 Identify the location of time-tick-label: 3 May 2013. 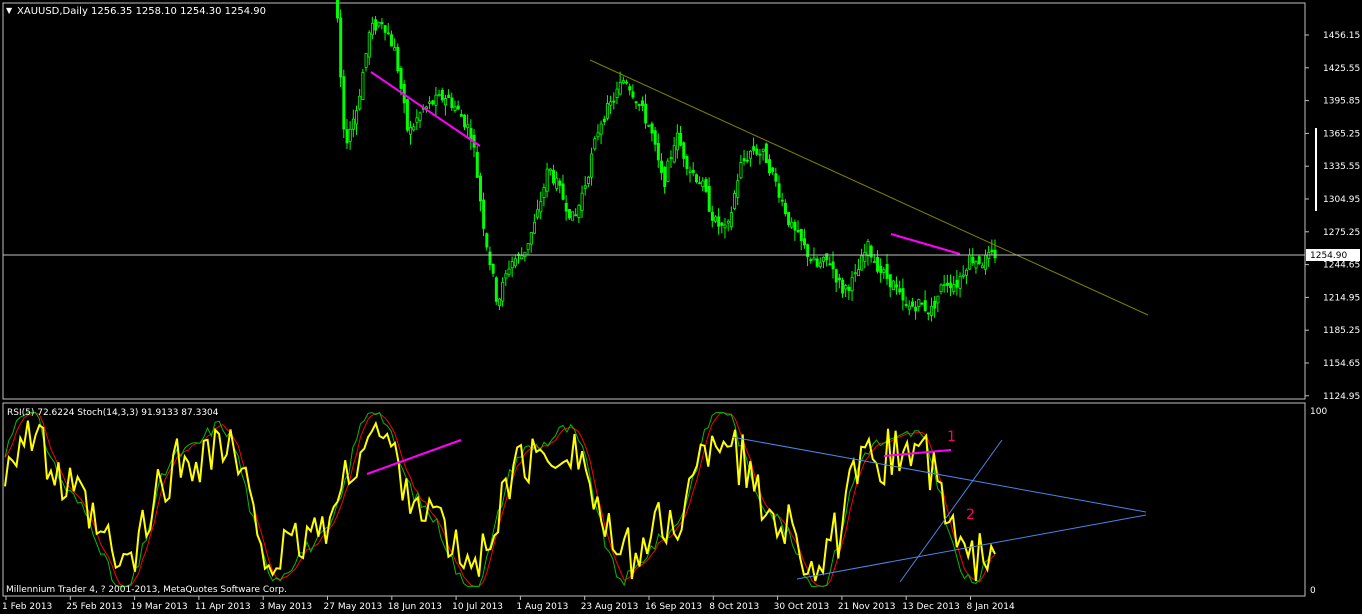
(285, 607).